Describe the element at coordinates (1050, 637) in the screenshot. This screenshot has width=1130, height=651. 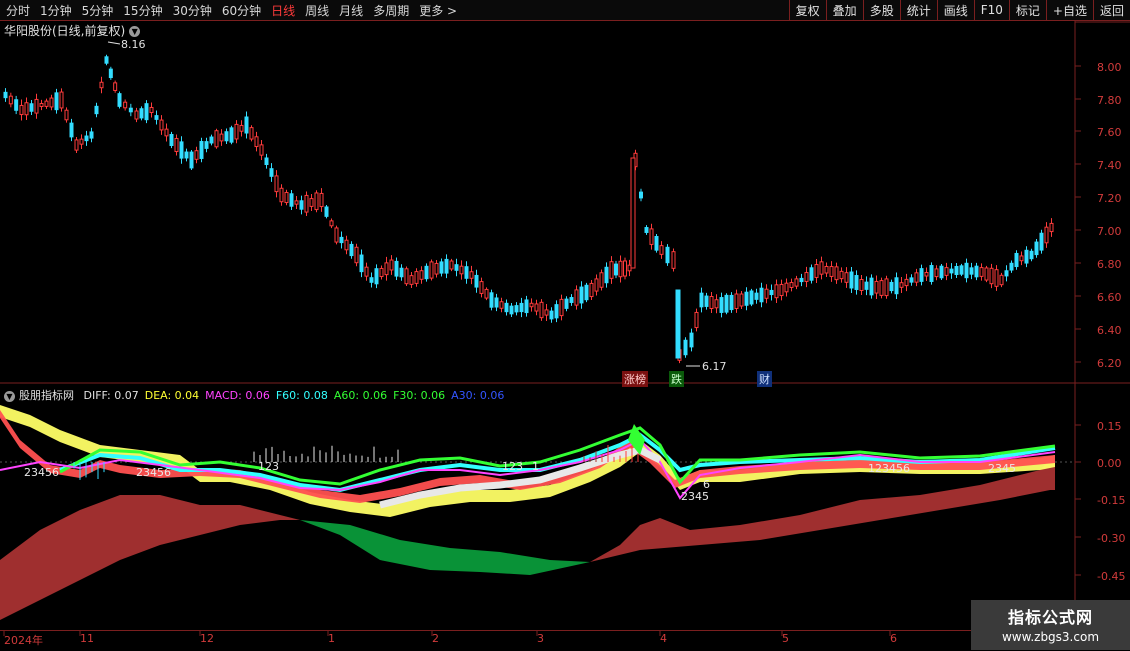
I see `watermark-url: www.zbgs3.com` at that location.